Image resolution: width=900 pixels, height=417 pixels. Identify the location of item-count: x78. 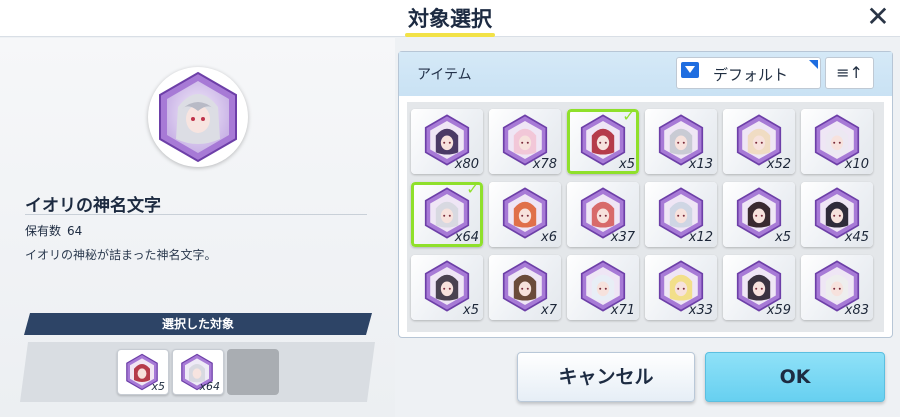
(544, 164).